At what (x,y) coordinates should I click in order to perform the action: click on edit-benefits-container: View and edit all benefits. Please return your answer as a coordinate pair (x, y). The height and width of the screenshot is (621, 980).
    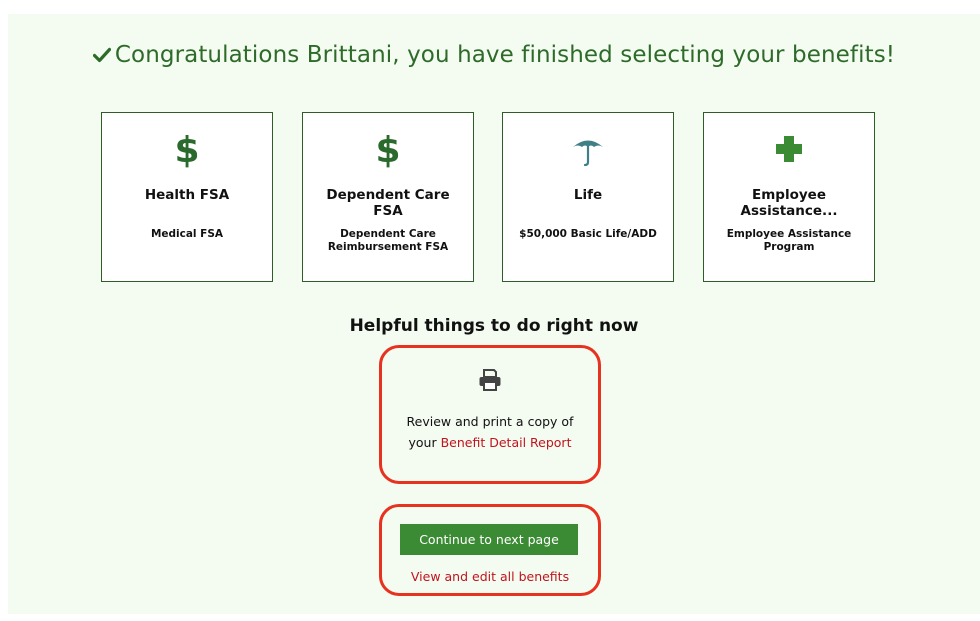
    Looking at the image, I should click on (490, 576).